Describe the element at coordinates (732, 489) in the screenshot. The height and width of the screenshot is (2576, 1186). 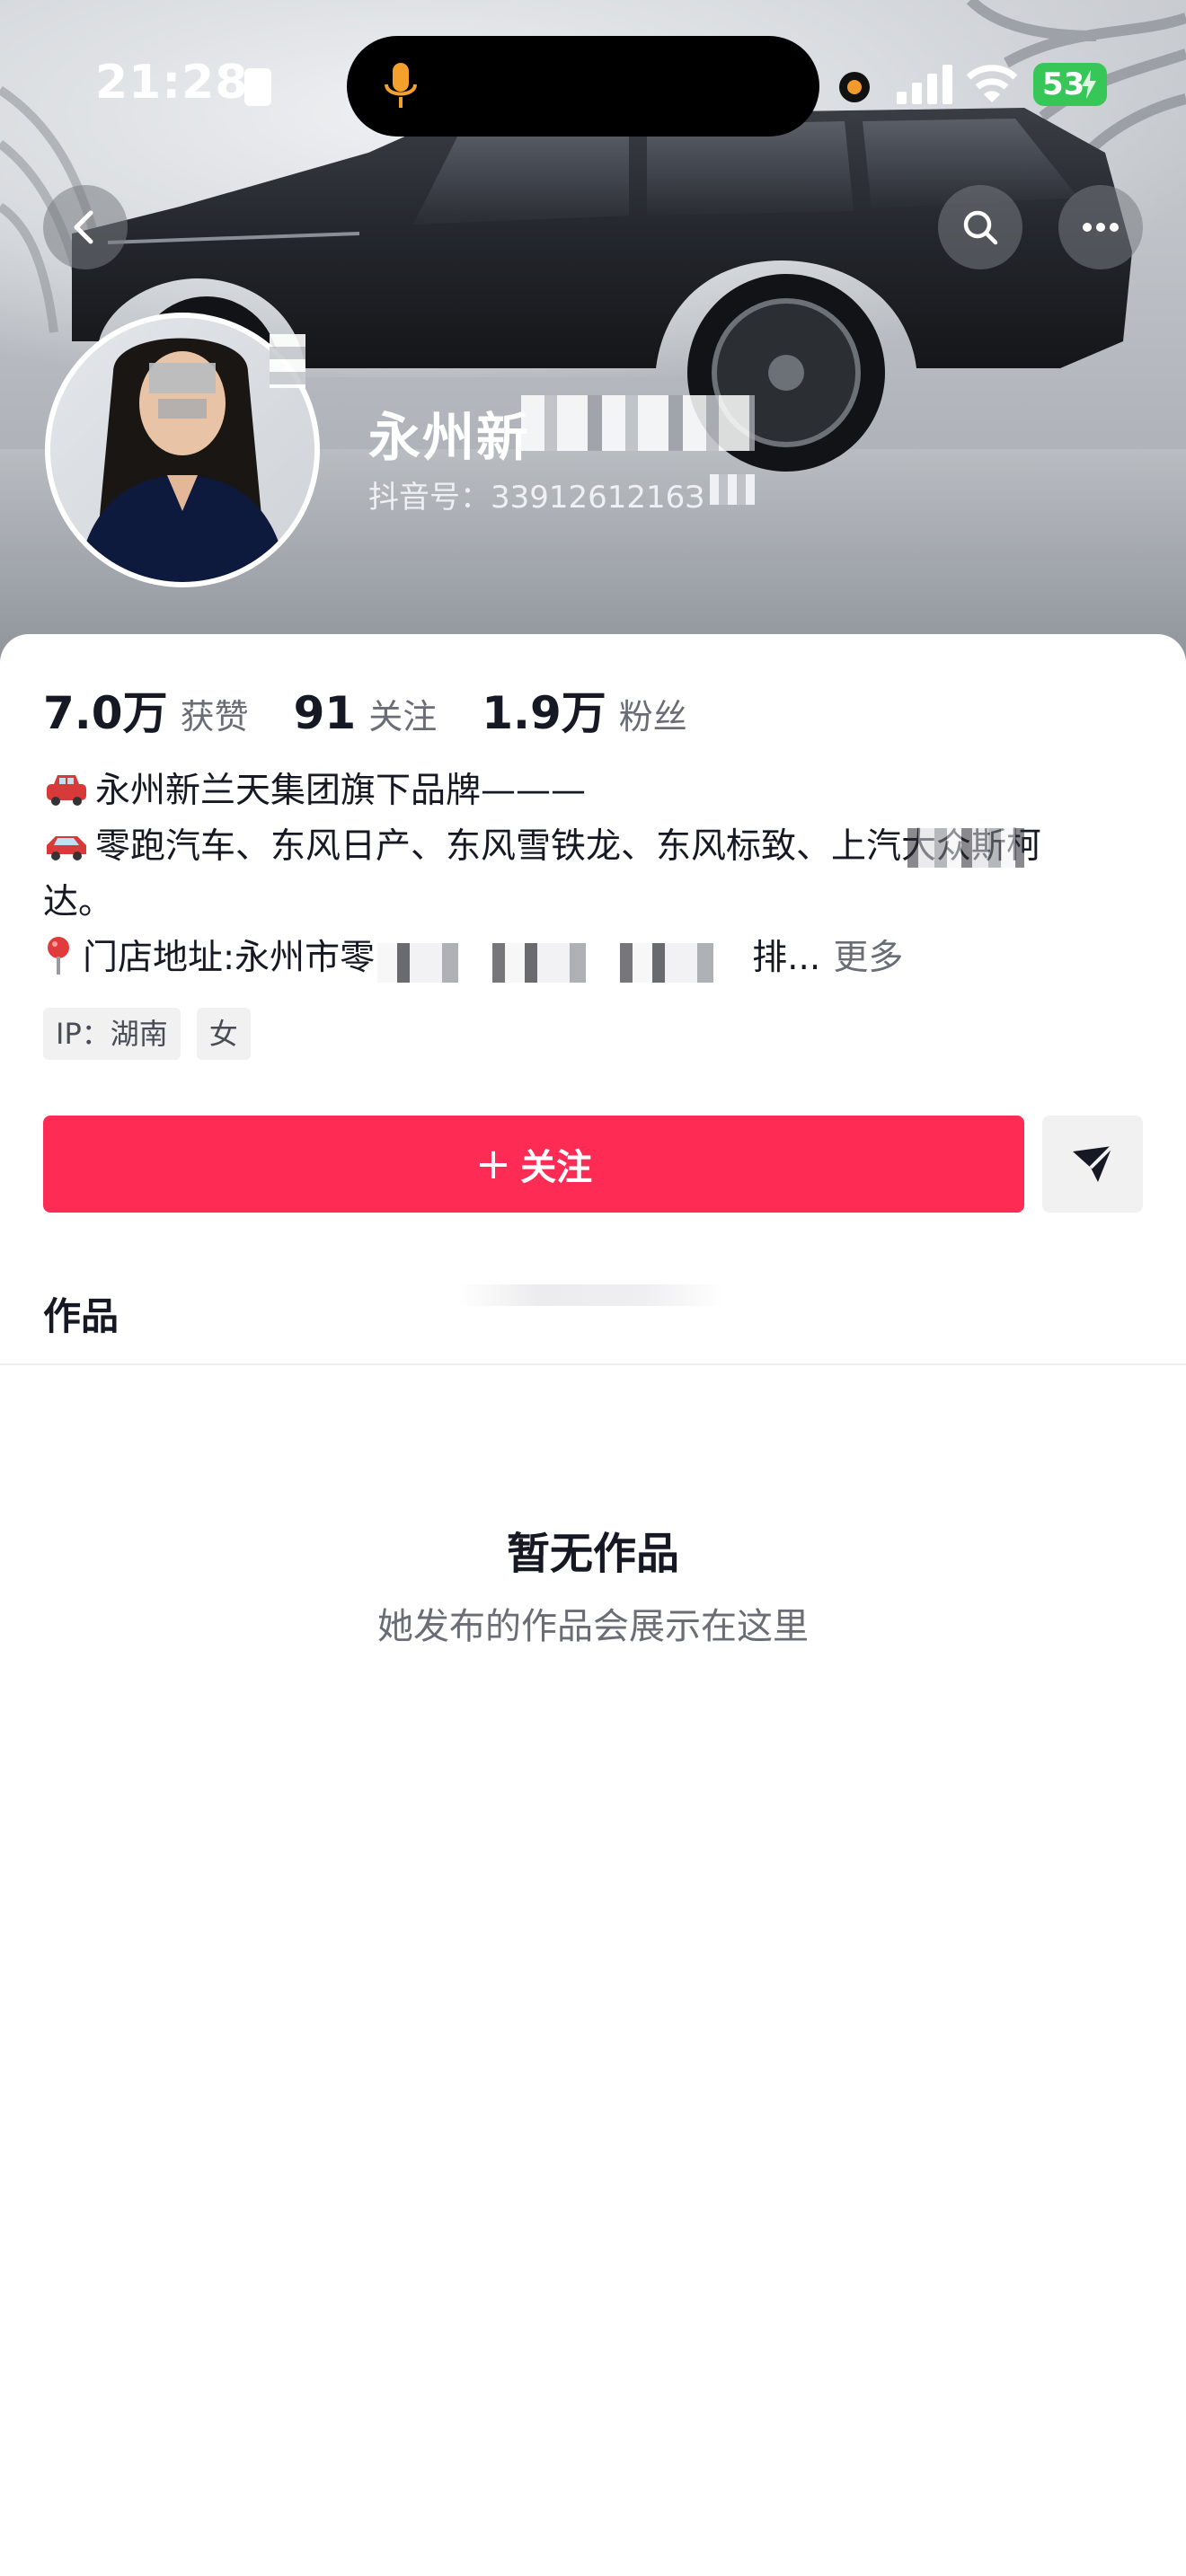
I see `id-mosaic` at that location.